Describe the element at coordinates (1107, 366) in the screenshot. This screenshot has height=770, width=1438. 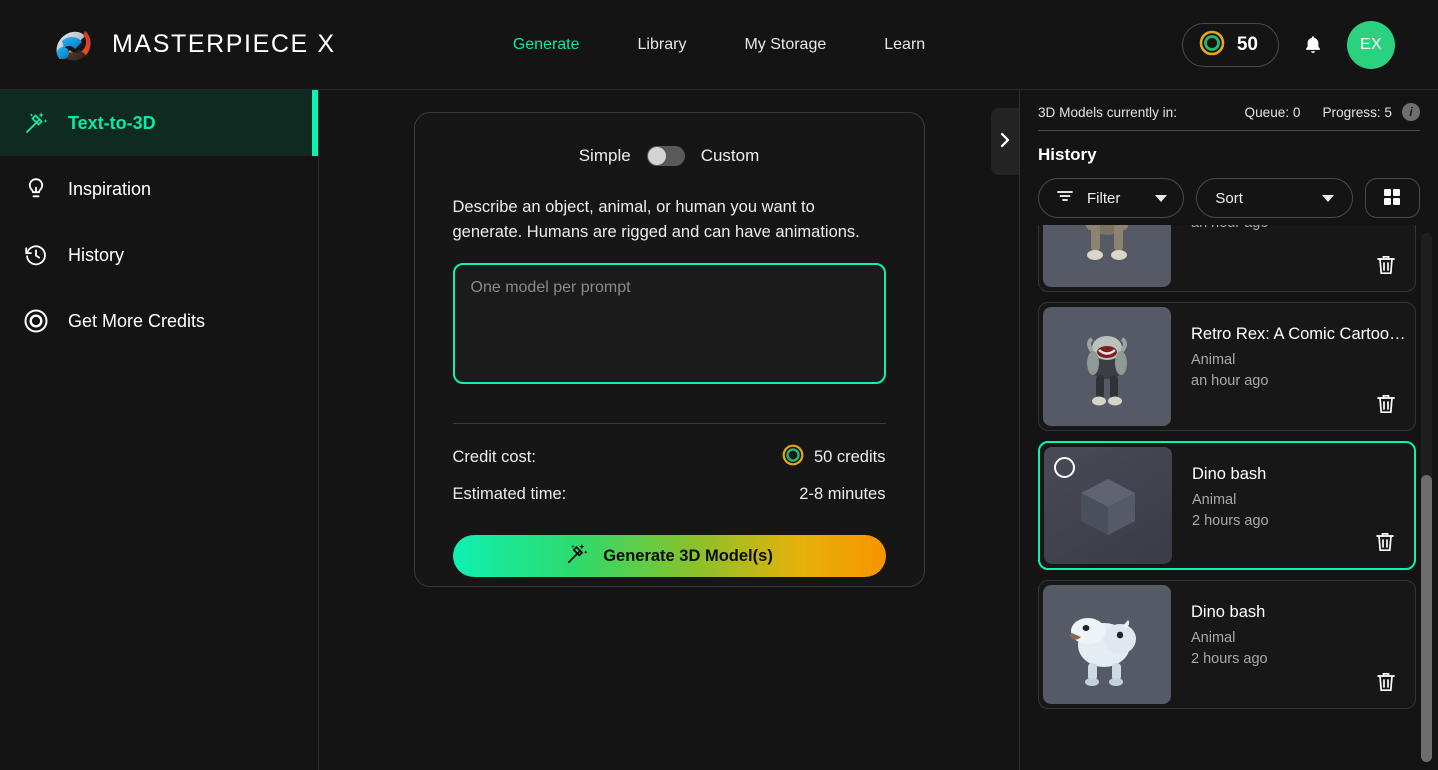
I see `dinosaur-gray-thumbnail` at that location.